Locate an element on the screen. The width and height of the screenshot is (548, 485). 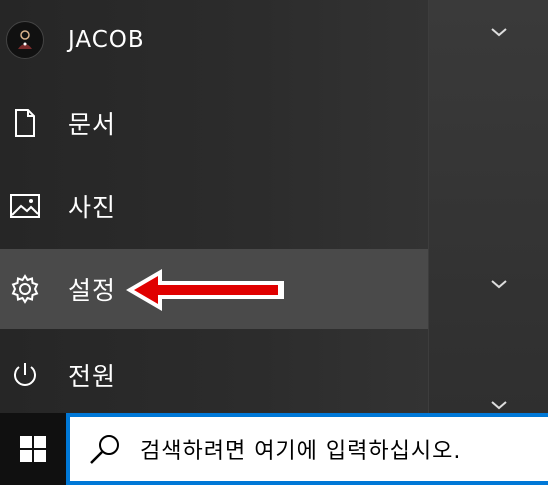
search-icon is located at coordinates (104, 449).